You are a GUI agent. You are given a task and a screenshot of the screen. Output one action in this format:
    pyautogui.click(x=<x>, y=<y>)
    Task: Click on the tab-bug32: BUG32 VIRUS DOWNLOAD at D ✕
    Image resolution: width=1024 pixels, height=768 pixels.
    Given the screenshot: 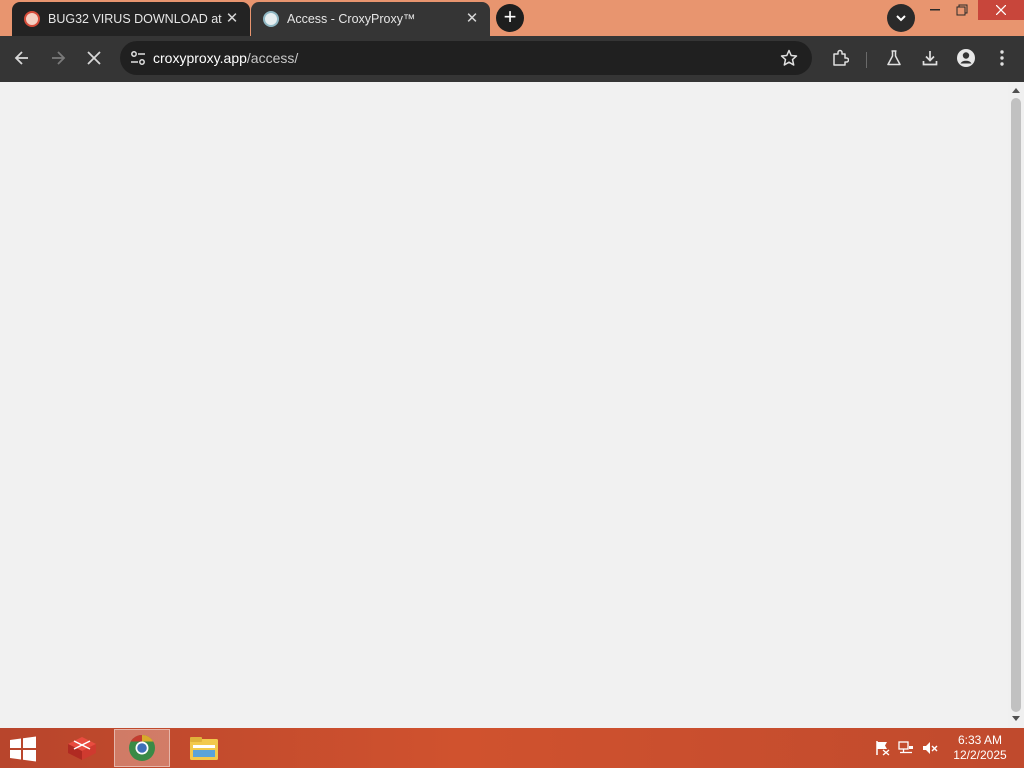 What is the action you would take?
    pyautogui.click(x=131, y=19)
    